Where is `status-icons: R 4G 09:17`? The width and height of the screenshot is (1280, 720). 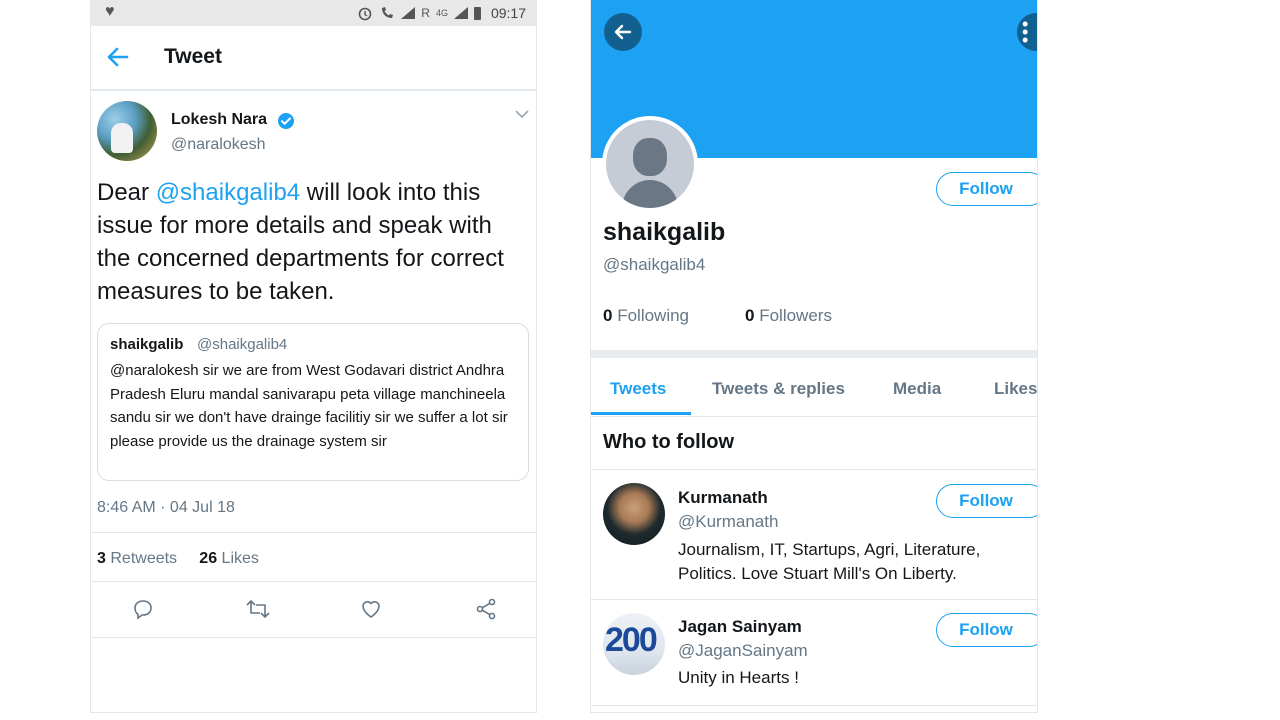 status-icons: R 4G 09:17 is located at coordinates (441, 13).